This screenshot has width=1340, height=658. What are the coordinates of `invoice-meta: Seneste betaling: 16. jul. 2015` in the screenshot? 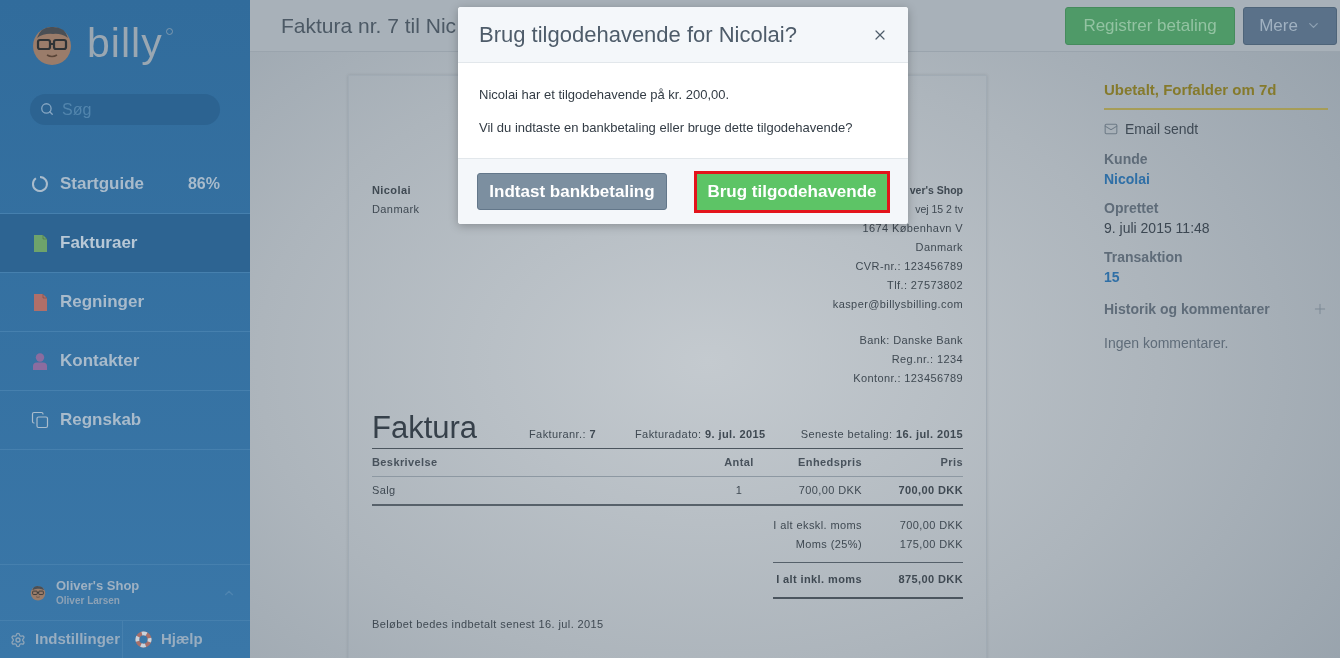 It's located at (881, 434).